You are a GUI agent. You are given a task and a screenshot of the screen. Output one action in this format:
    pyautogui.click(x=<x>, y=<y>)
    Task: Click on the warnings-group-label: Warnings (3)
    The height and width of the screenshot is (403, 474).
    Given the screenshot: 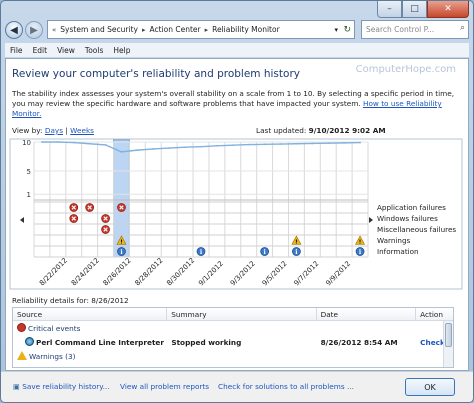 What is the action you would take?
    pyautogui.click(x=44, y=356)
    